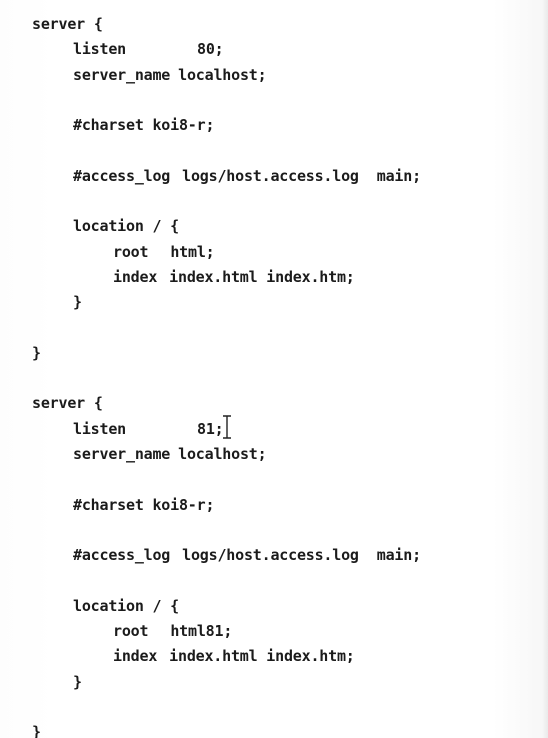 The height and width of the screenshot is (738, 548). I want to click on code-token: html81;, so click(201, 631).